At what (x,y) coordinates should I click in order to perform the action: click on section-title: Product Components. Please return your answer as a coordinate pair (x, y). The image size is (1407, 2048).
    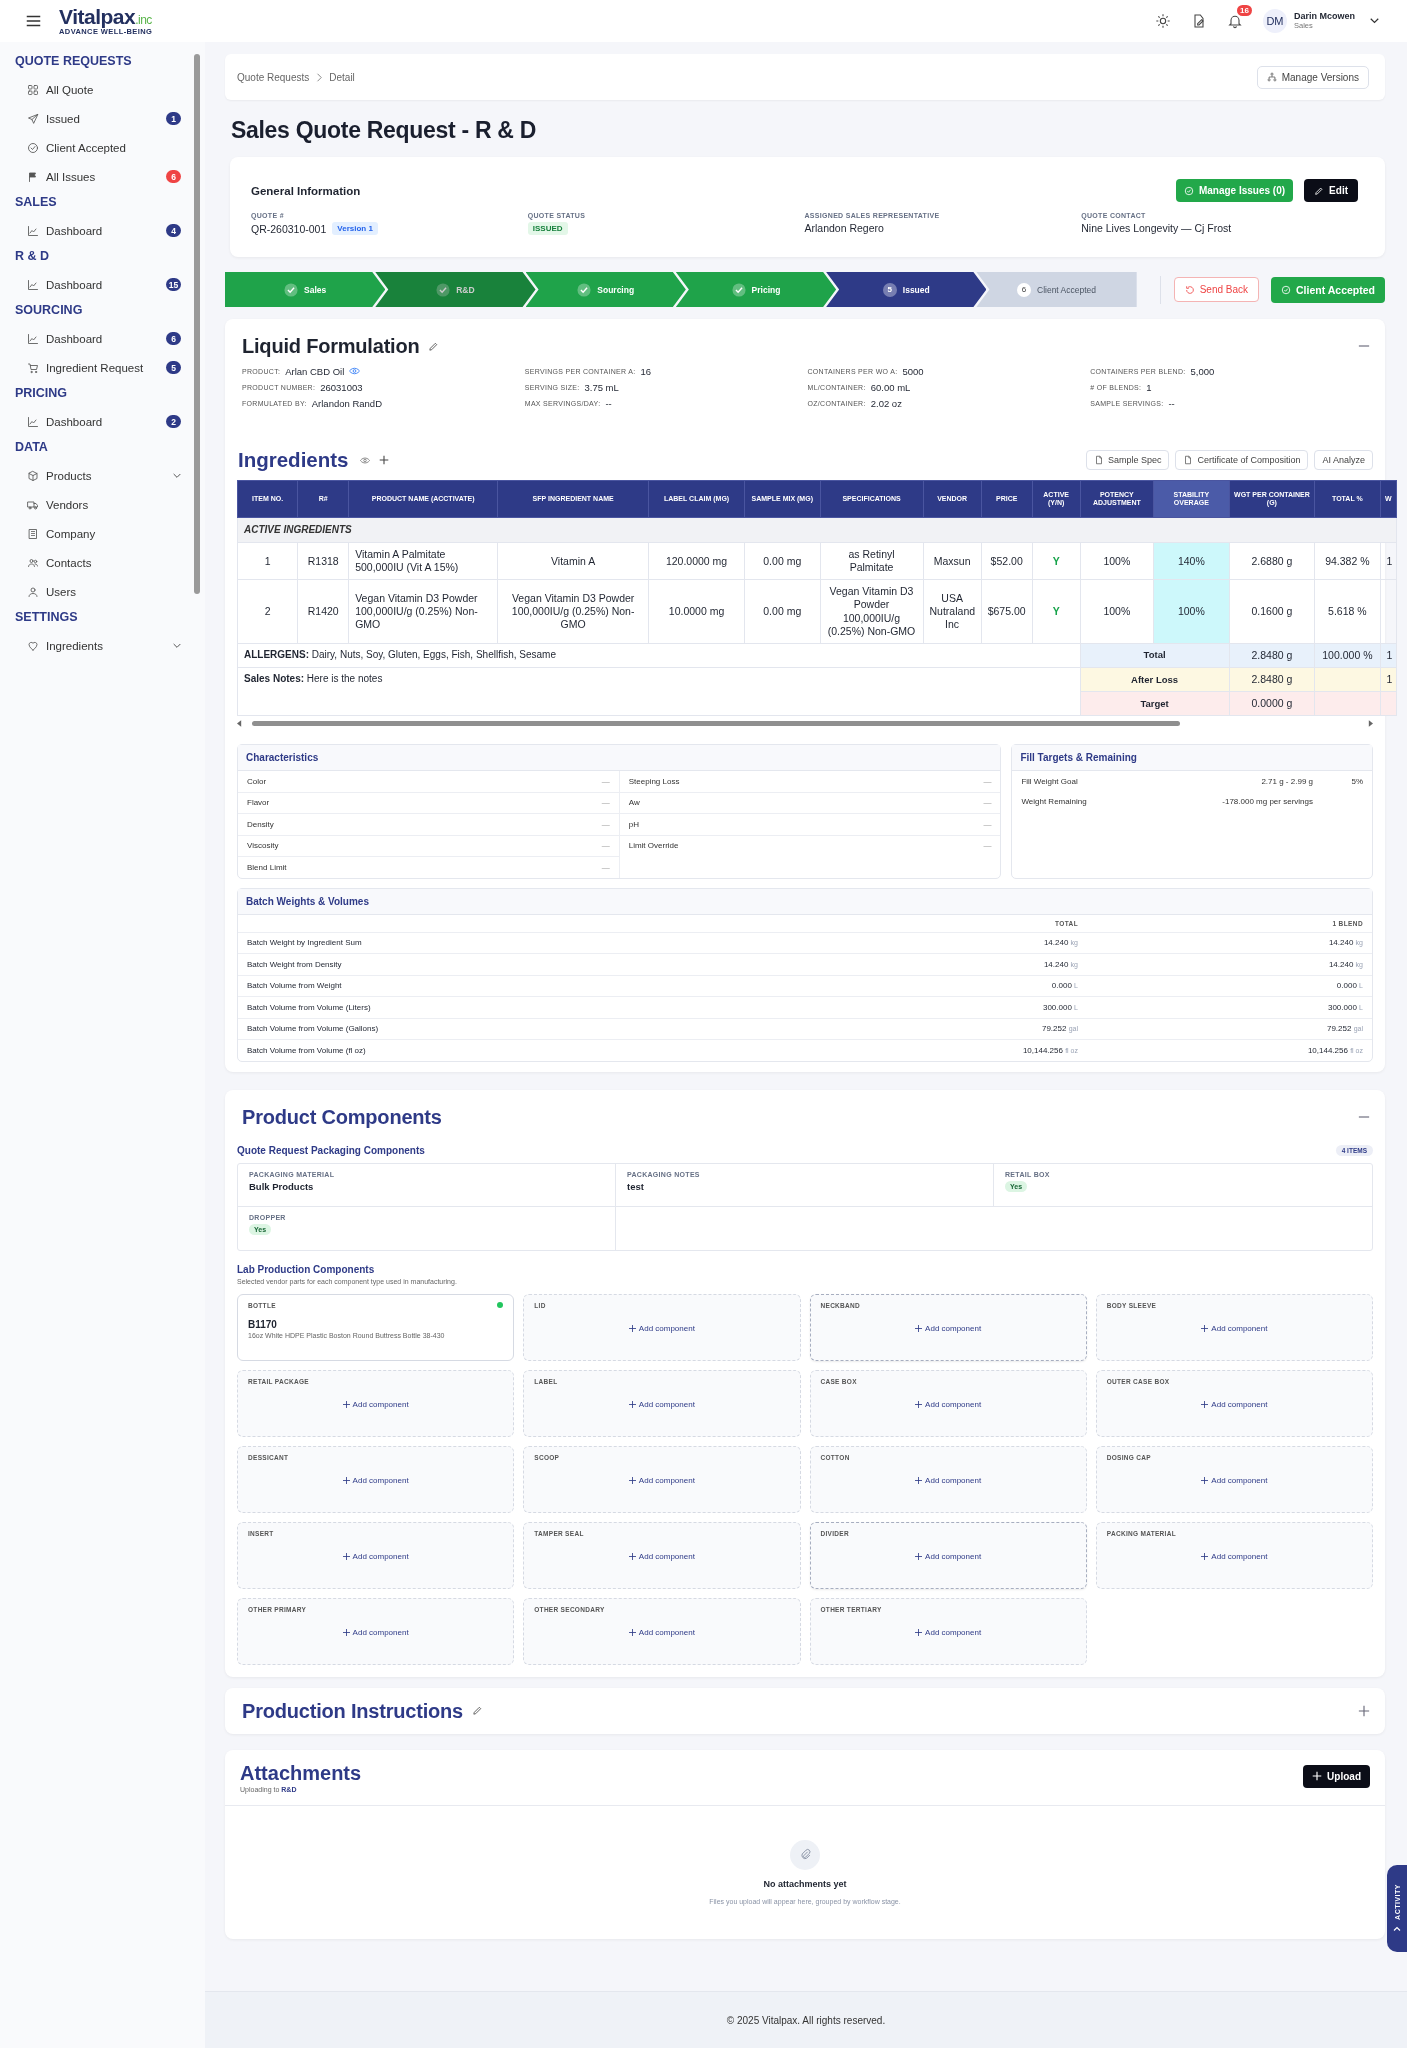
    Looking at the image, I should click on (342, 1117).